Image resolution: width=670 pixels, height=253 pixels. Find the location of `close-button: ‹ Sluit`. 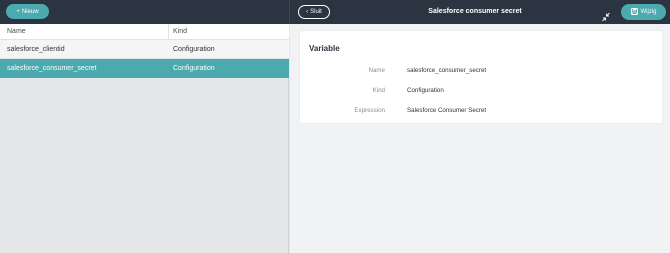

close-button: ‹ Sluit is located at coordinates (314, 12).